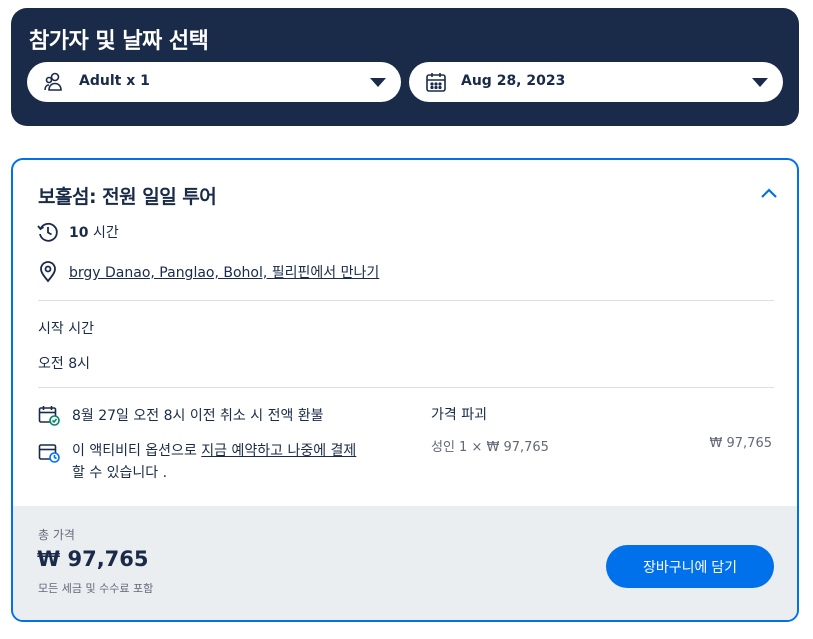 The height and width of the screenshot is (639, 813). Describe the element at coordinates (214, 82) in the screenshot. I see `participants-select: Adult x 1` at that location.